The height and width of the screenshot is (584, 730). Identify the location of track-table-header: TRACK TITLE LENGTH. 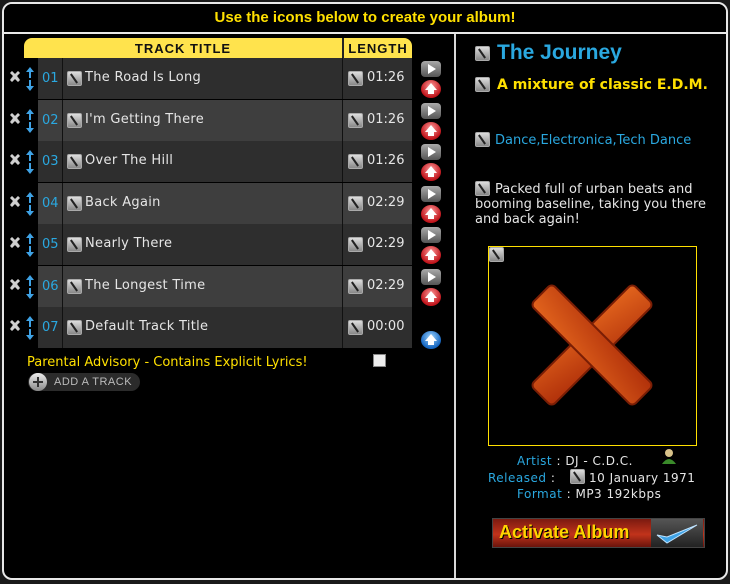
(218, 48).